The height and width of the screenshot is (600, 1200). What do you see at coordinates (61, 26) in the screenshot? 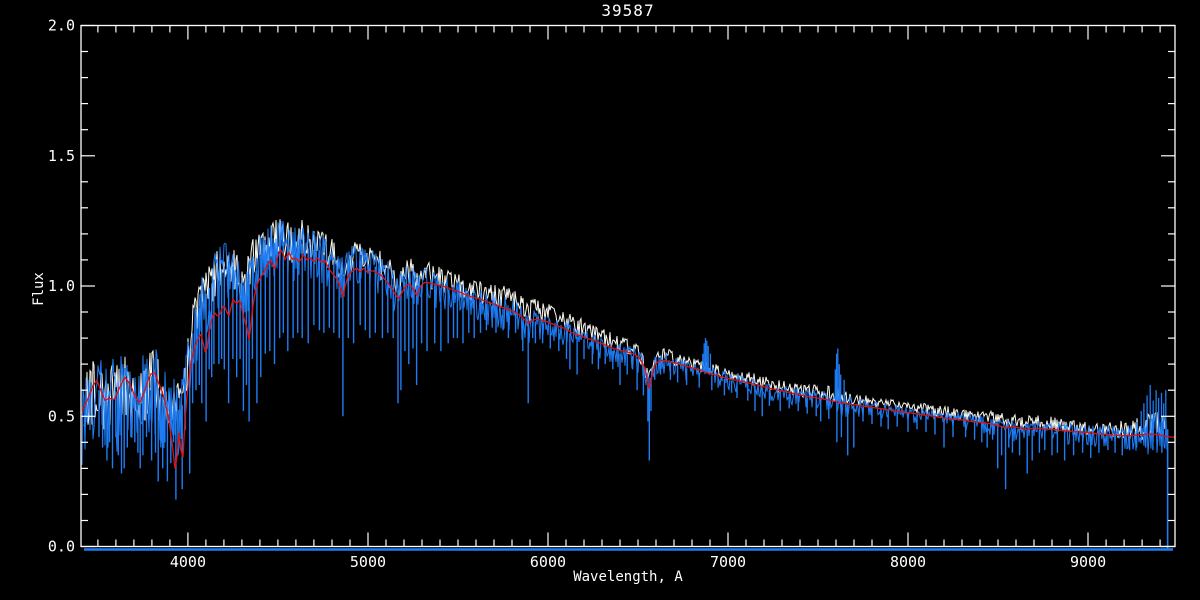
I see `y-tick-label: 2.0` at bounding box center [61, 26].